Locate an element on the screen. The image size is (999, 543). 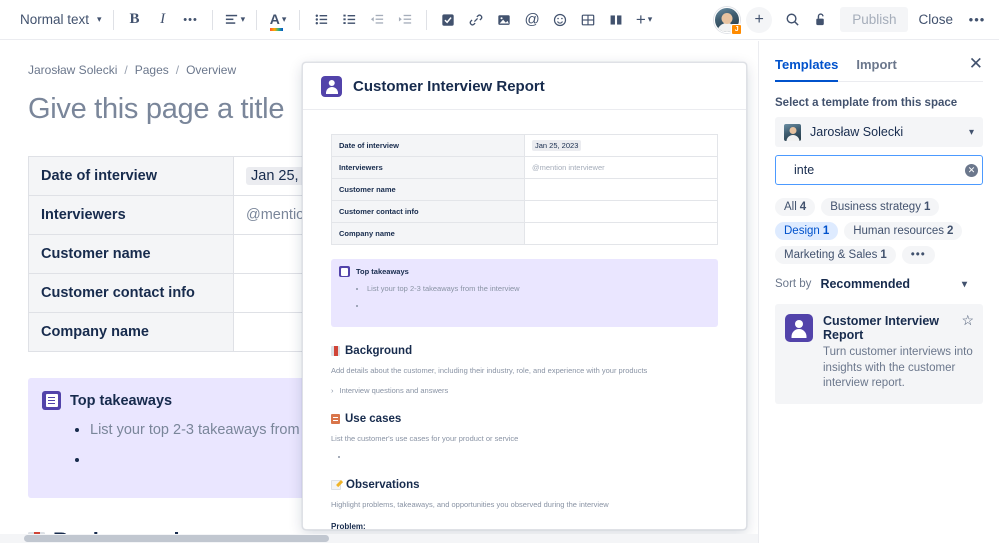
more-filters-button: ••• is located at coordinates (918, 255).